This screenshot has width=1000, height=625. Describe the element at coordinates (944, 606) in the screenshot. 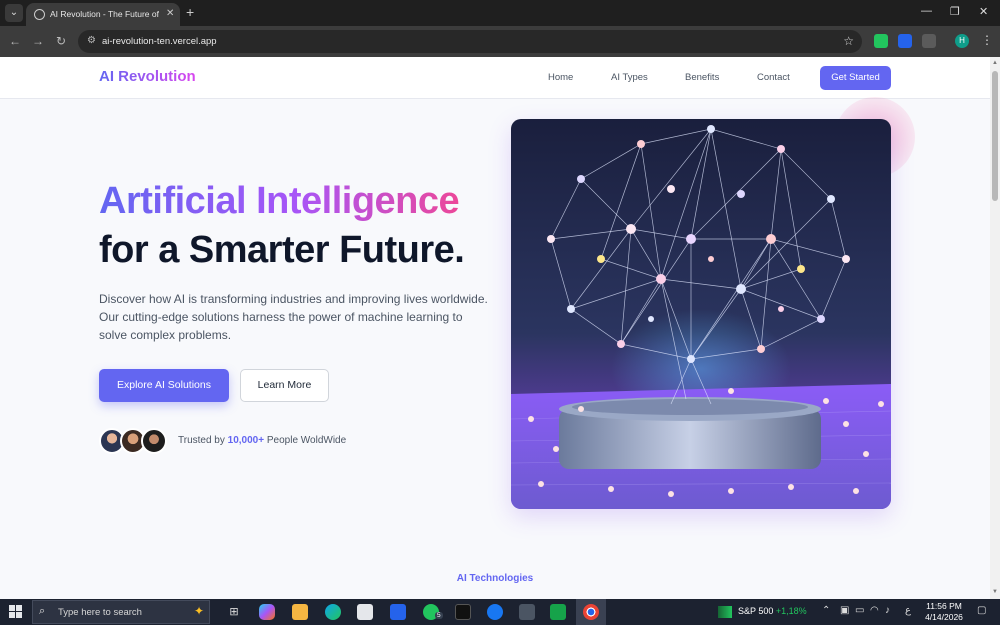

I see `clock-time: 11:56 PM` at that location.